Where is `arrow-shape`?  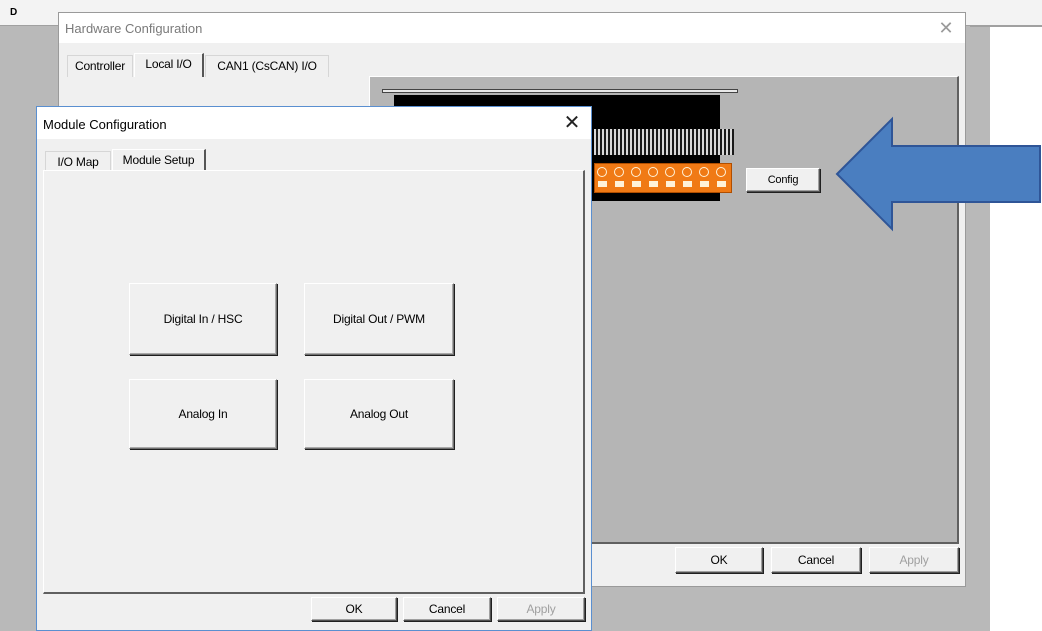
arrow-shape is located at coordinates (938, 174).